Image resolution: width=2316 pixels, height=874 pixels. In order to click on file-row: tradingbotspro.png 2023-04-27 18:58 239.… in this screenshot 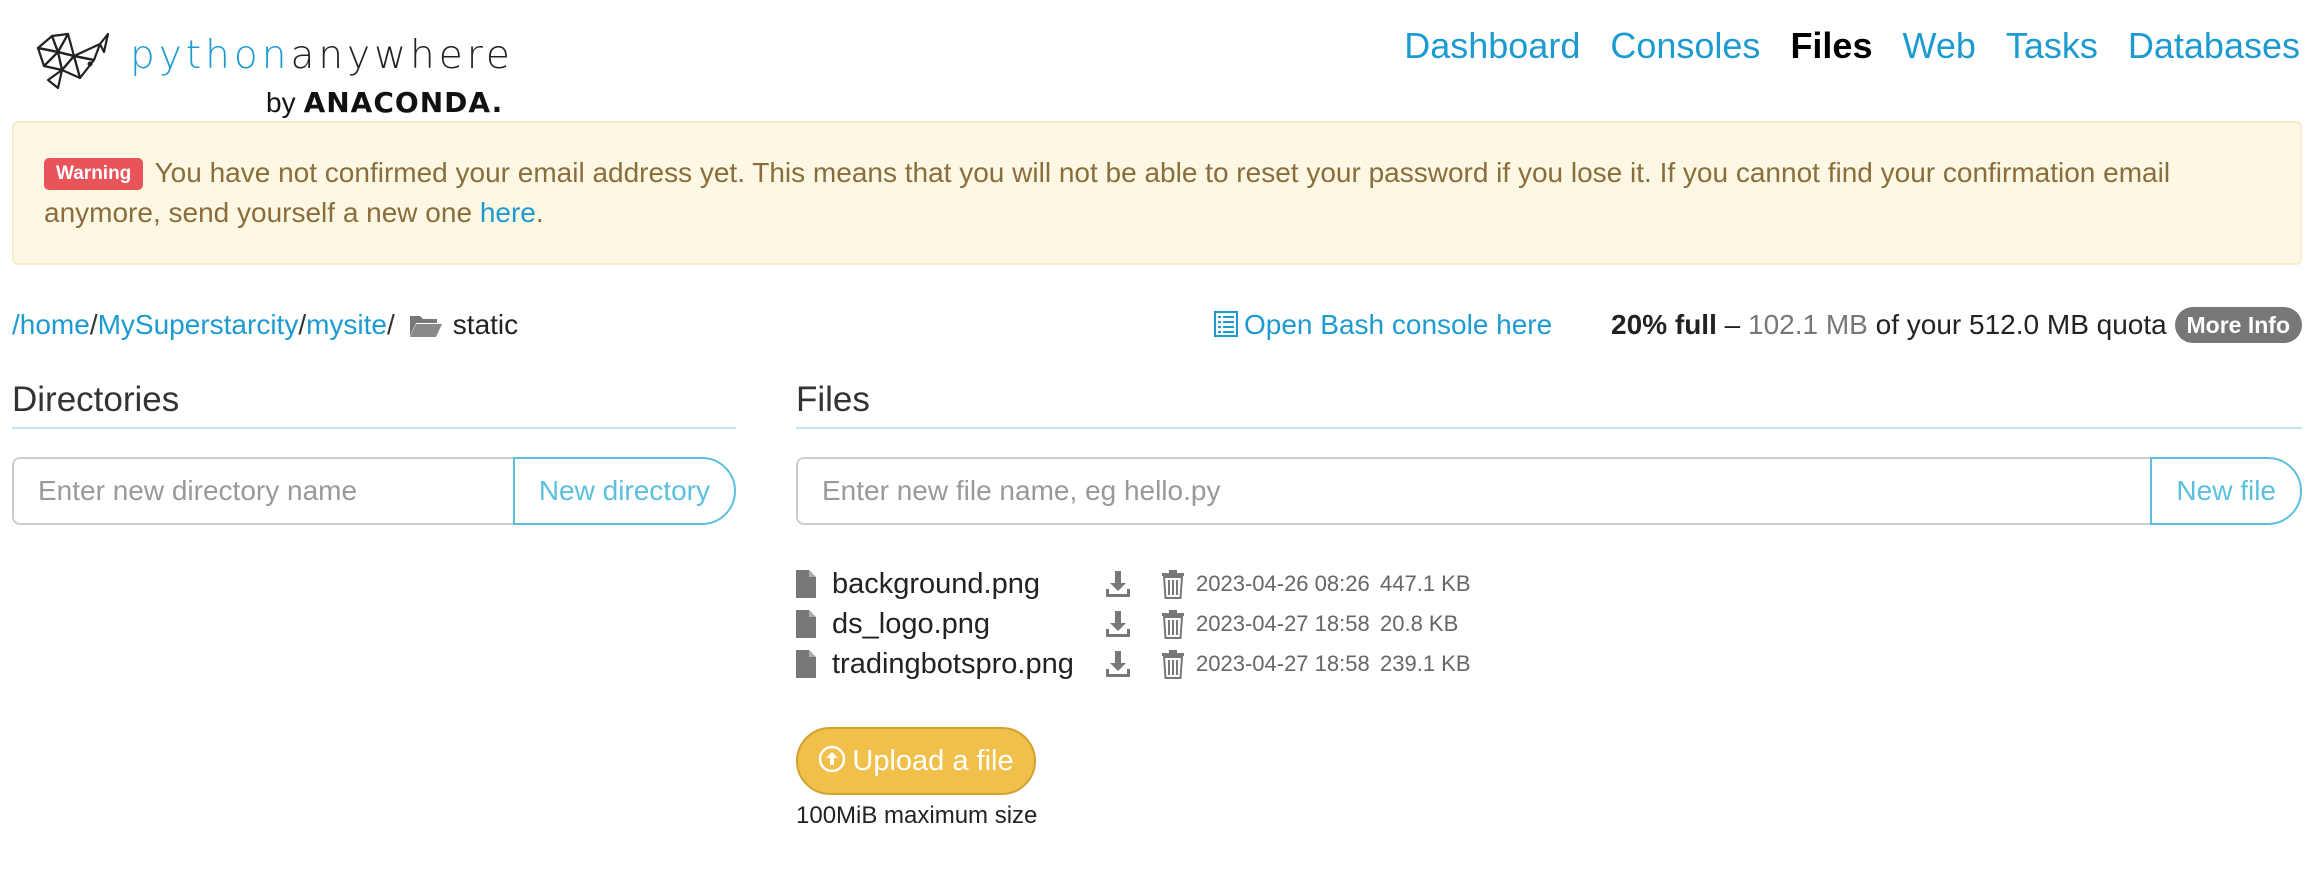, I will do `click(1133, 664)`.